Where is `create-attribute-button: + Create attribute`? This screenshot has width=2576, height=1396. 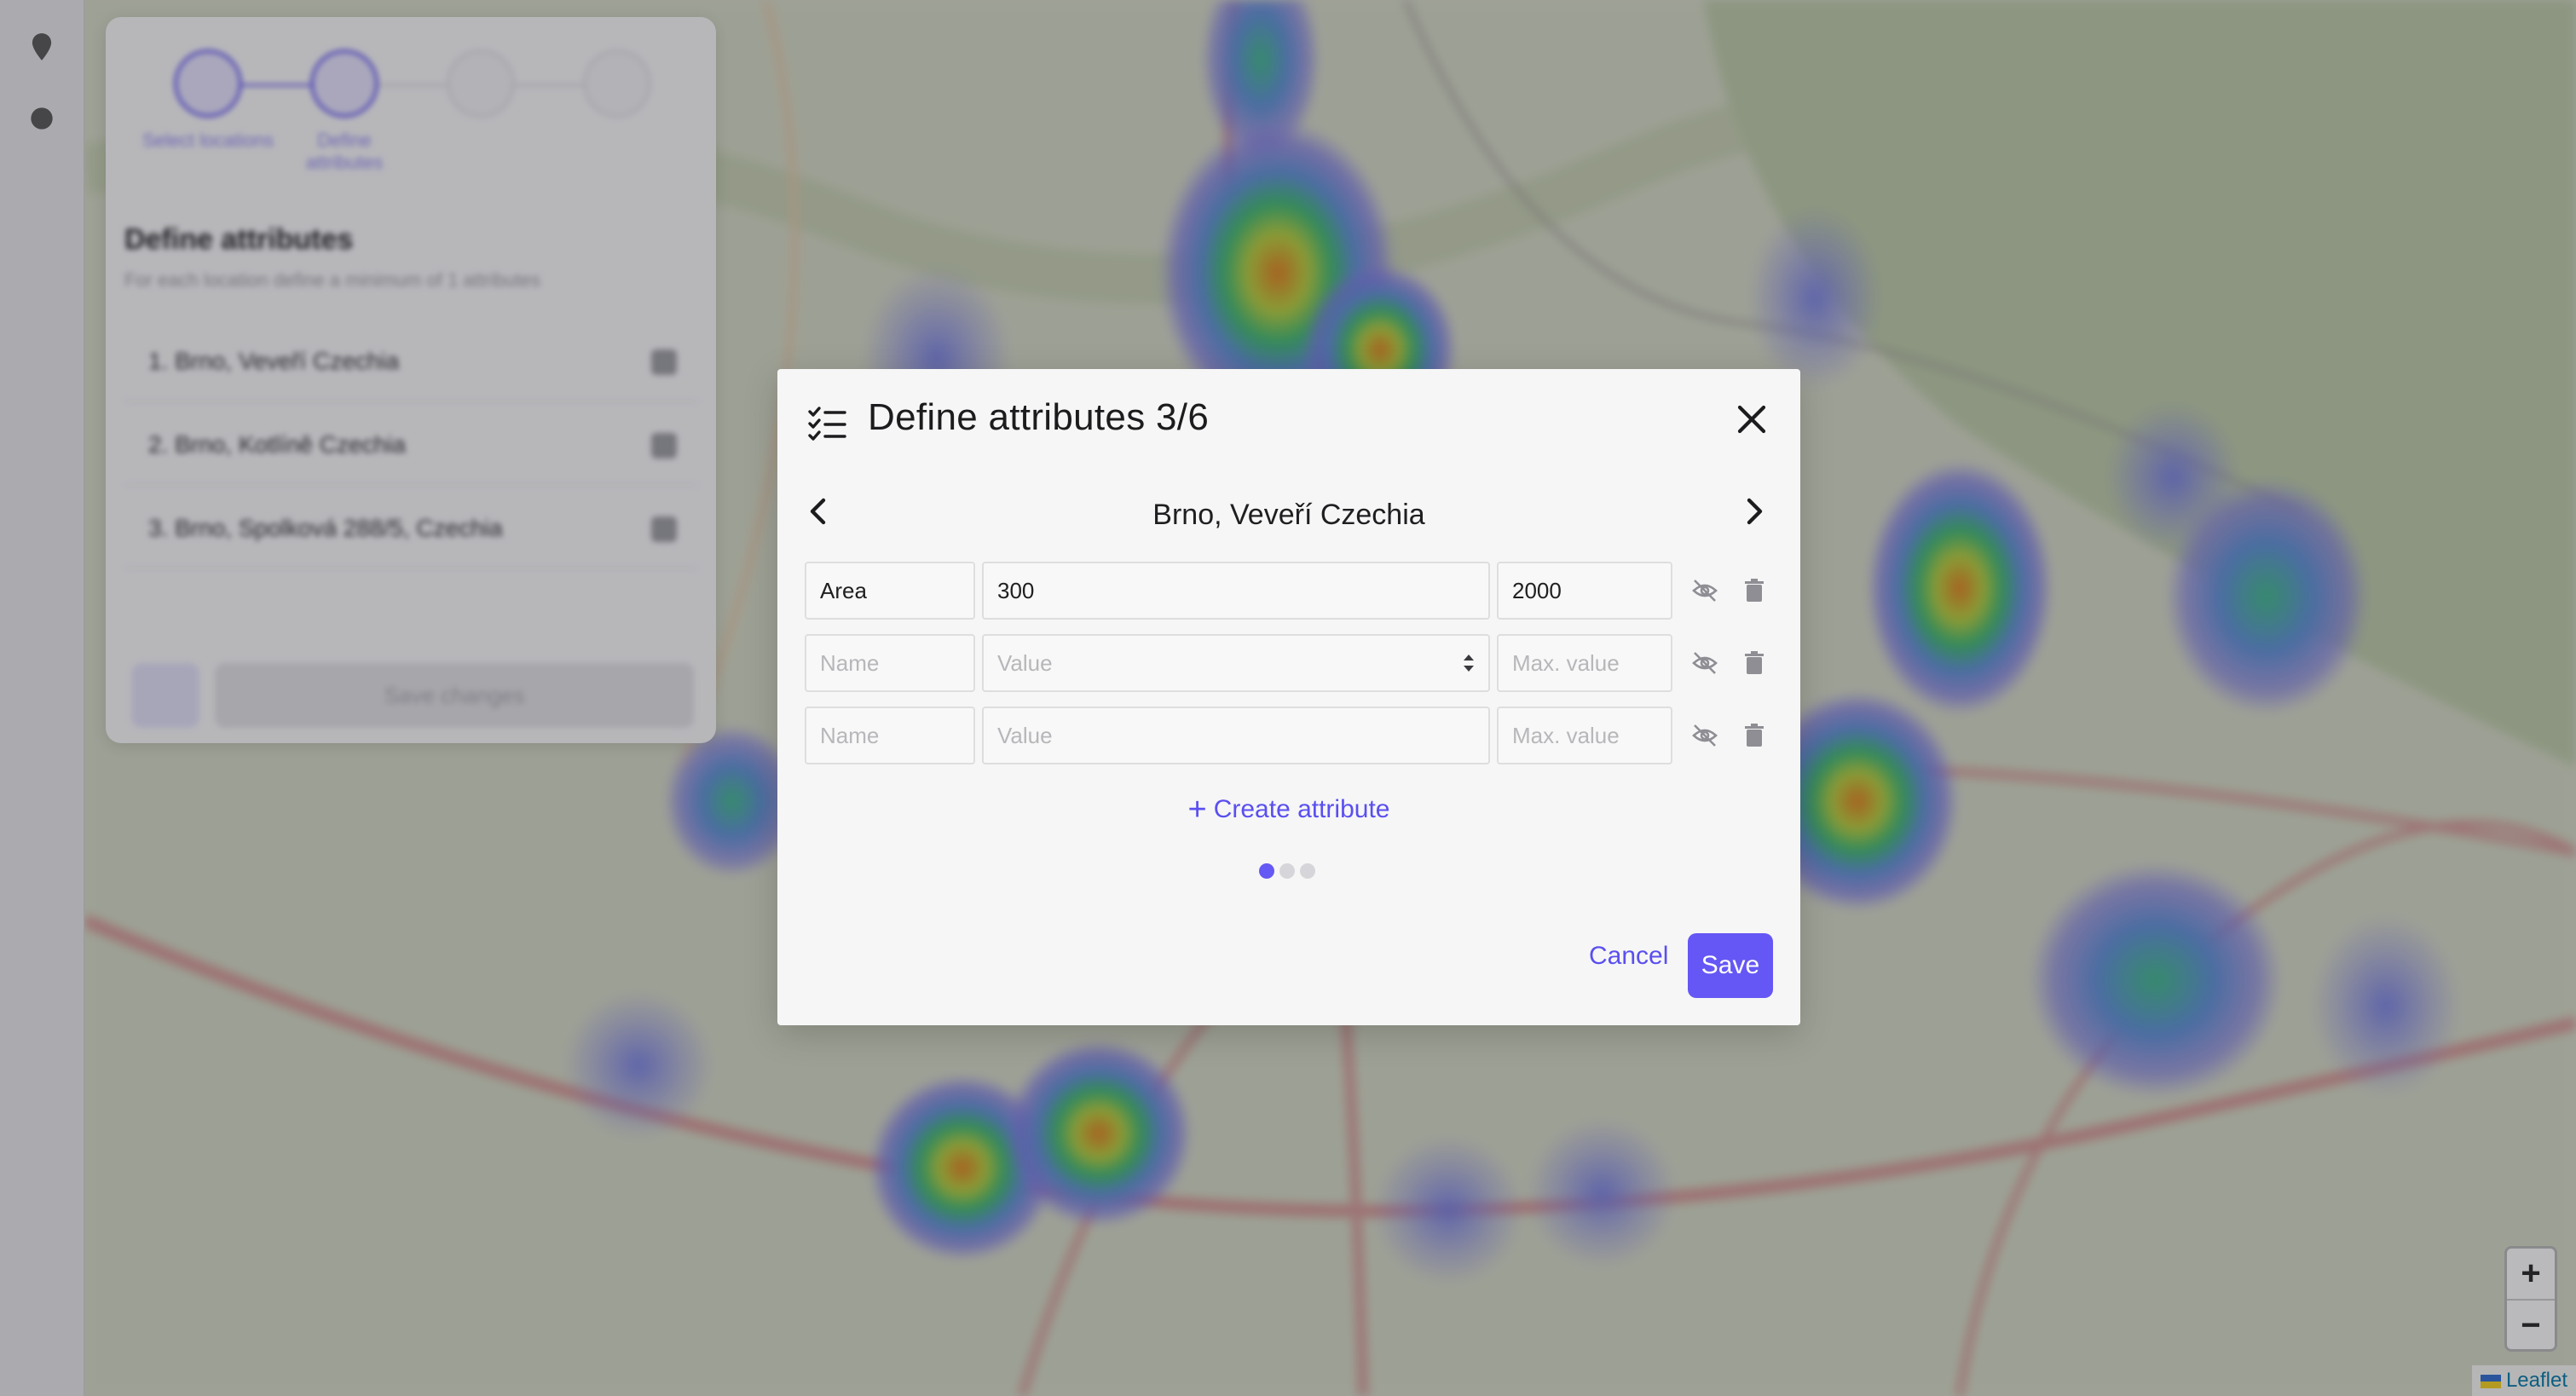
create-attribute-button: + Create attribute is located at coordinates (1288, 810).